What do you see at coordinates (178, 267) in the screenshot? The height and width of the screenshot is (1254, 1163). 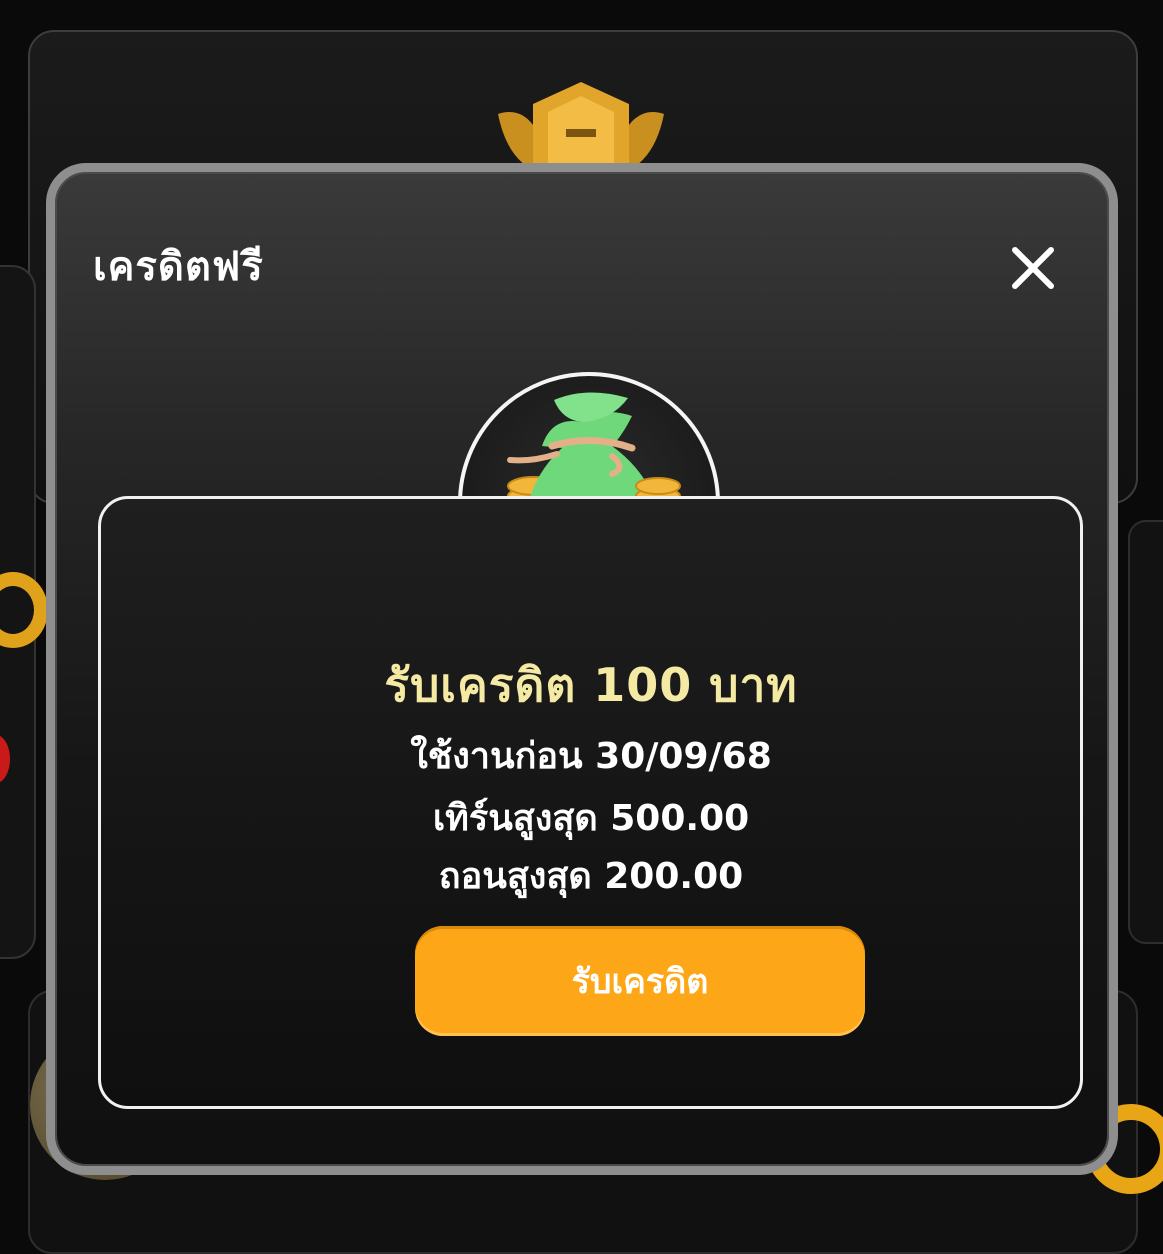 I see `modal-title: เครดิตฟรี` at bounding box center [178, 267].